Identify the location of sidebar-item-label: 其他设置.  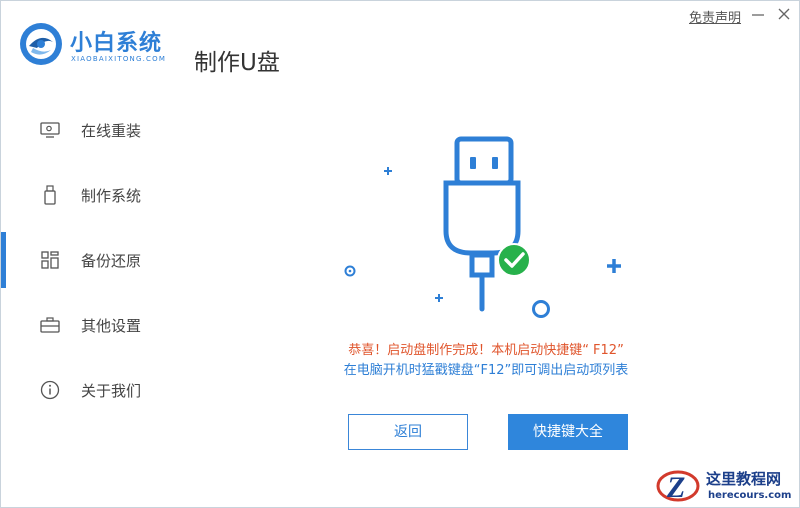
(111, 326).